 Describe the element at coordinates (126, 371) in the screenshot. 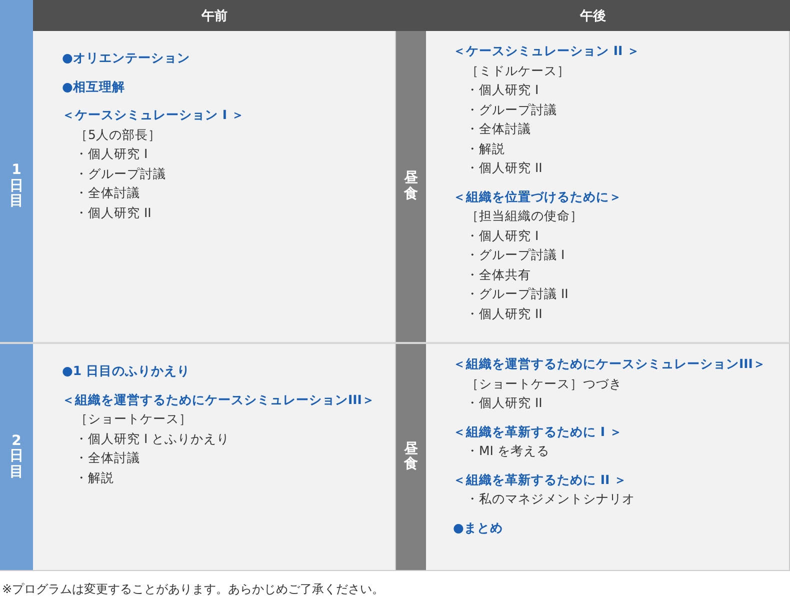

I see `session-title: ●1 日目のふりかえり` at that location.